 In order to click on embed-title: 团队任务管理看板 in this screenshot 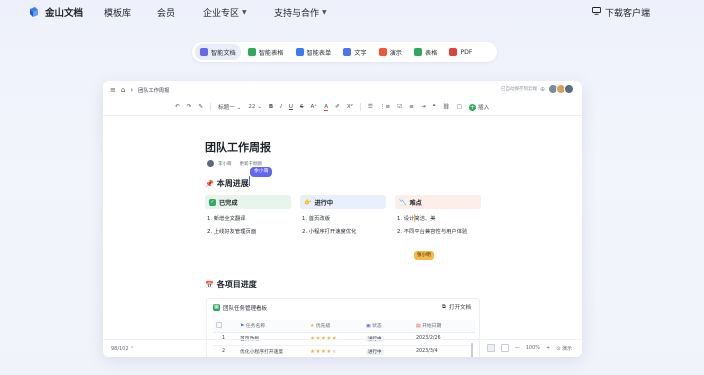, I will do `click(245, 308)`.